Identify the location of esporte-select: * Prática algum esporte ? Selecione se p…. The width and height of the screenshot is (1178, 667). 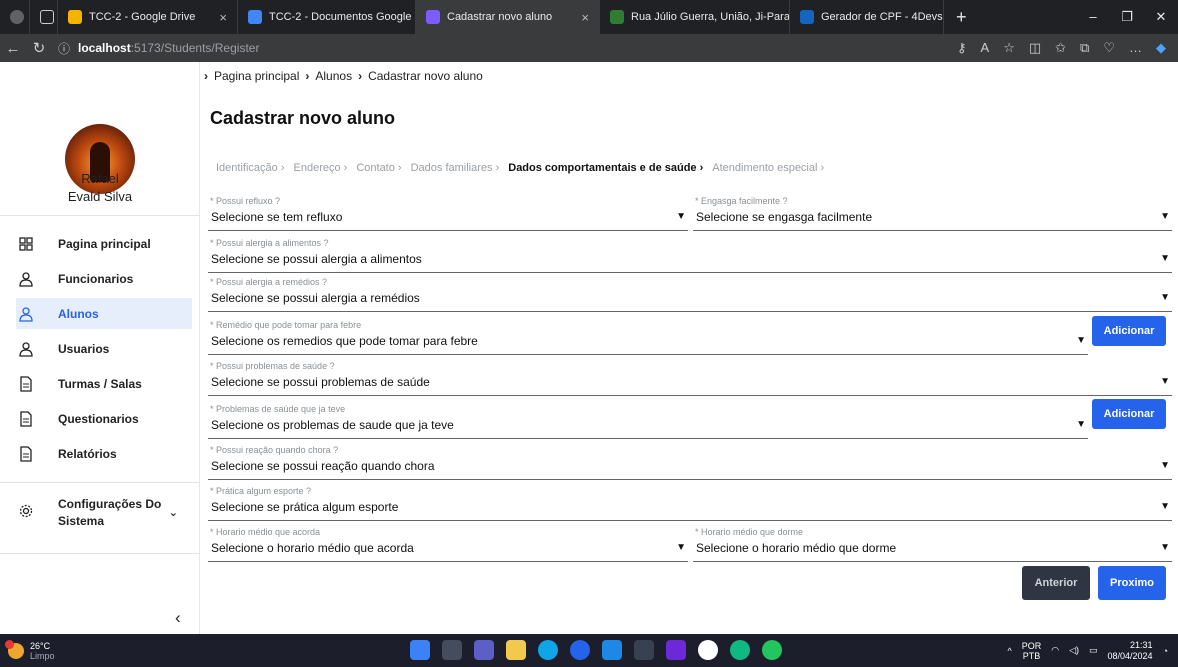
(690, 503).